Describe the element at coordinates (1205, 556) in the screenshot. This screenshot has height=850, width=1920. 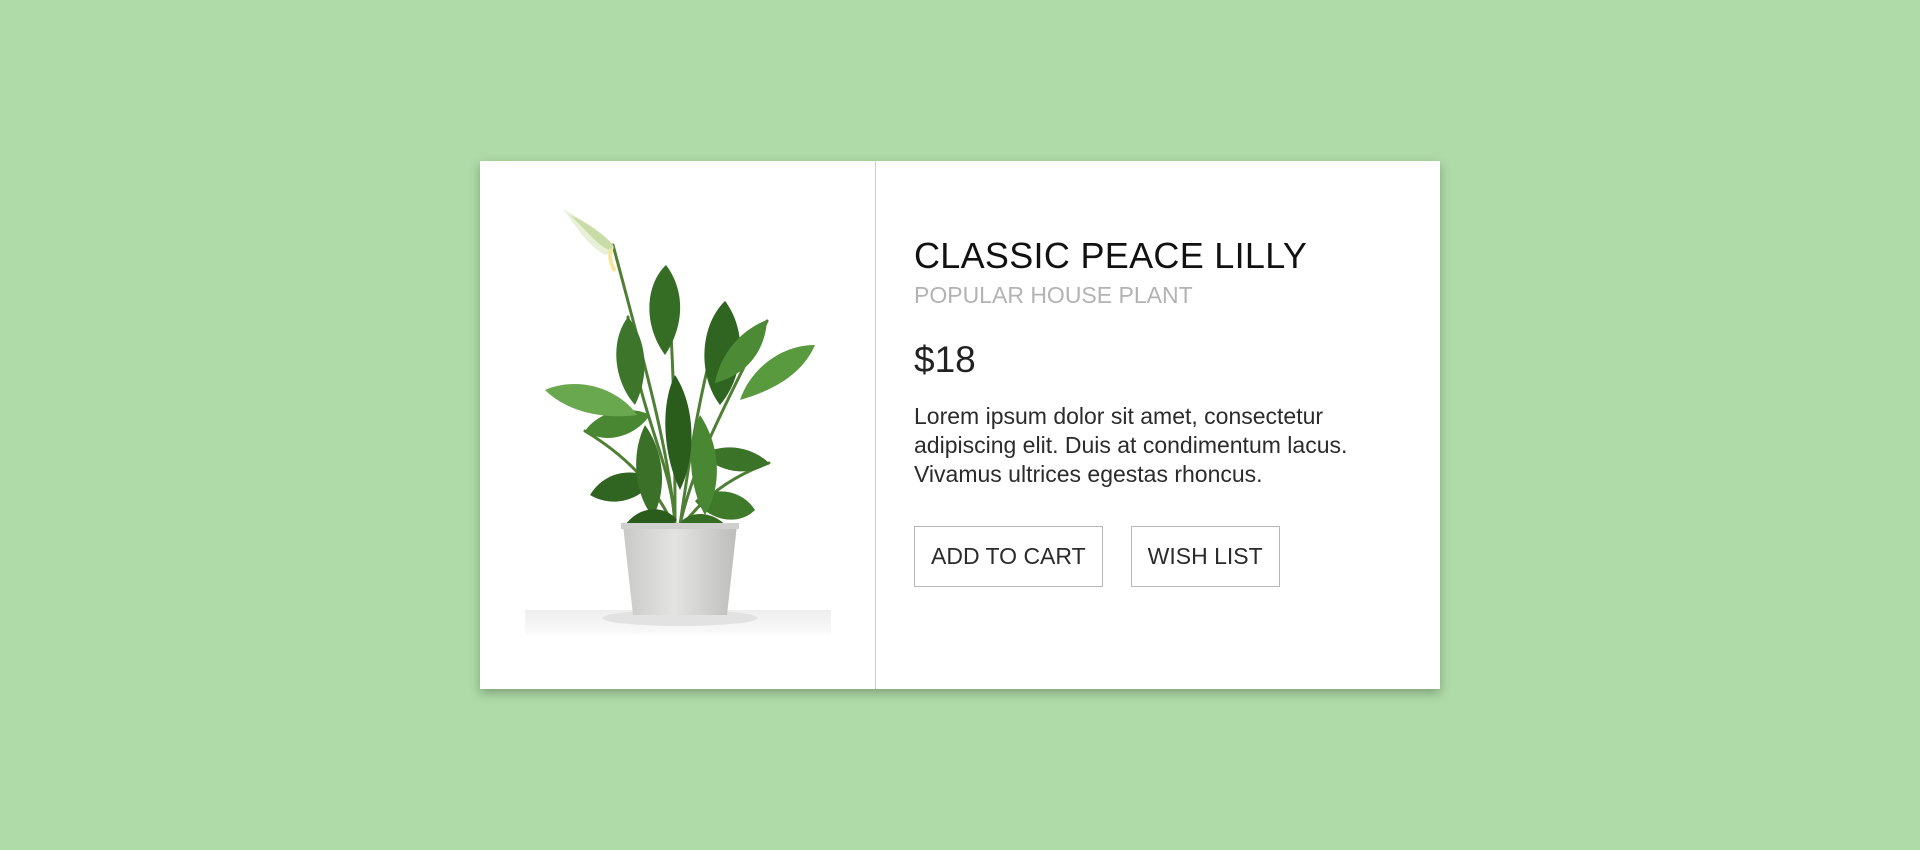
I see `wish-list-button: WISH LIST` at that location.